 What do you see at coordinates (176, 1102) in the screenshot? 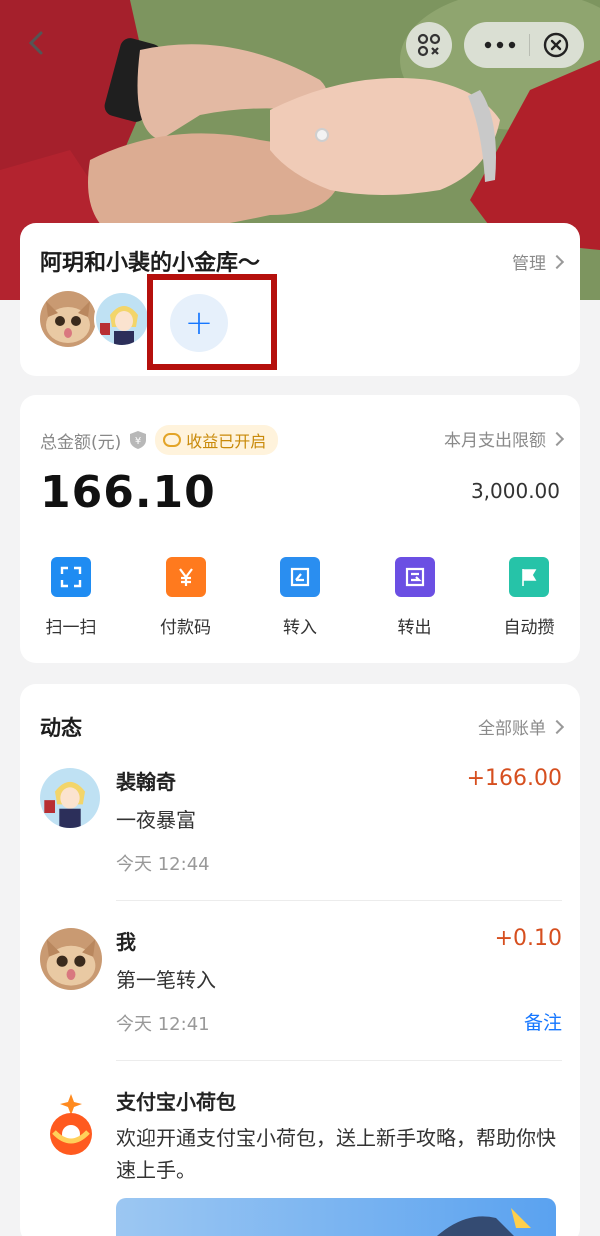
I see `promo-title: 支付宝小荷包` at bounding box center [176, 1102].